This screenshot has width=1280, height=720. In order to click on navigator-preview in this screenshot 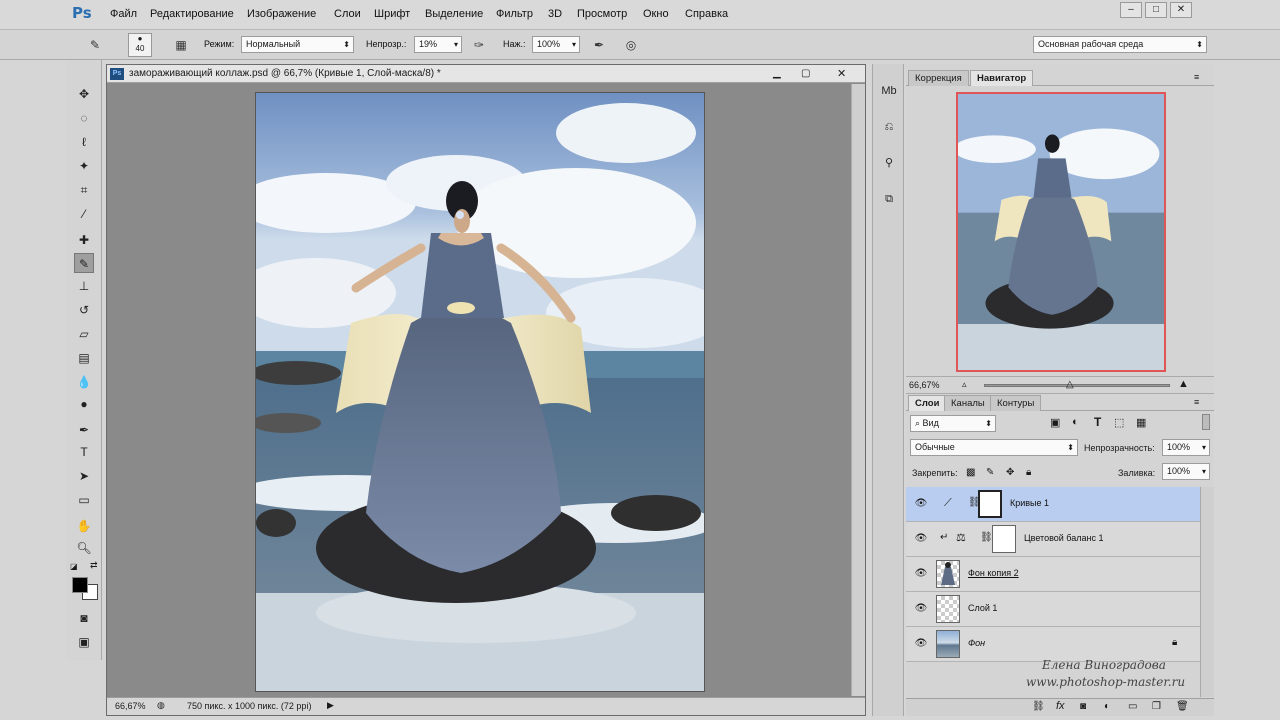, I will do `click(1061, 232)`.